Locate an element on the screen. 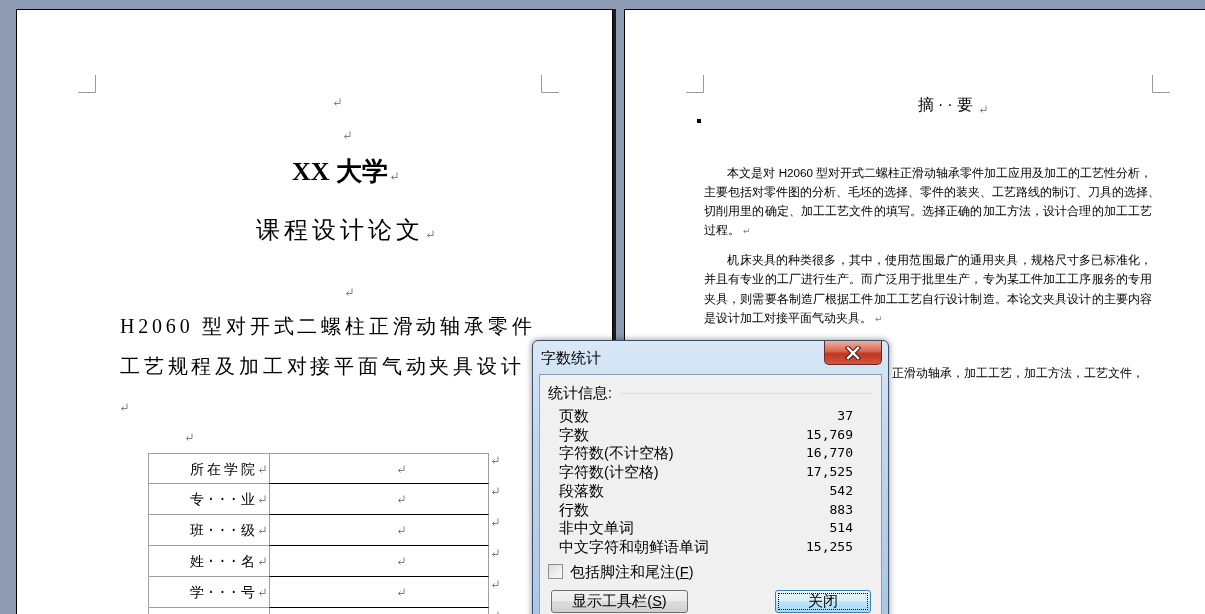 The height and width of the screenshot is (614, 1205). stat-label: 字符数(不计空格) is located at coordinates (616, 453).